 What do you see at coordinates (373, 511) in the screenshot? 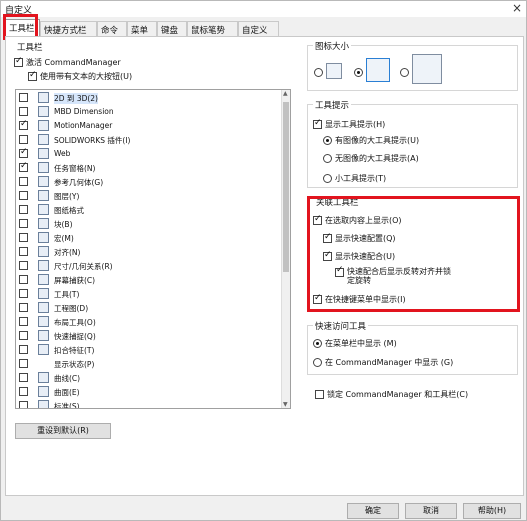
I see `ok-button: 确定` at bounding box center [373, 511].